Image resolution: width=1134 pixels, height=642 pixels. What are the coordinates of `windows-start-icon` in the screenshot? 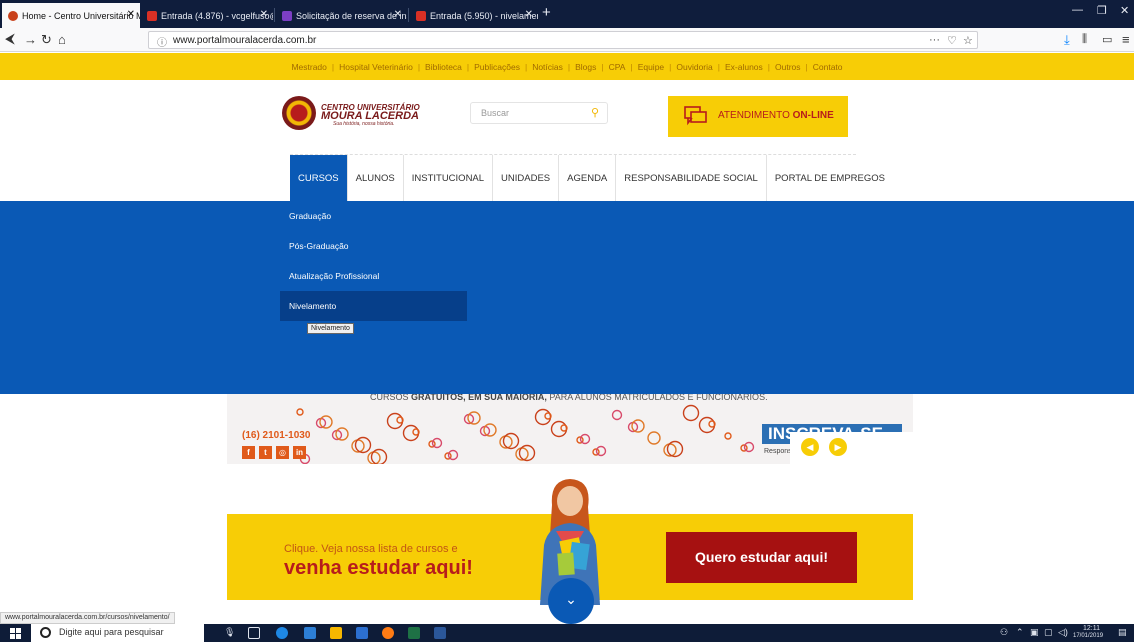 It's located at (15, 633).